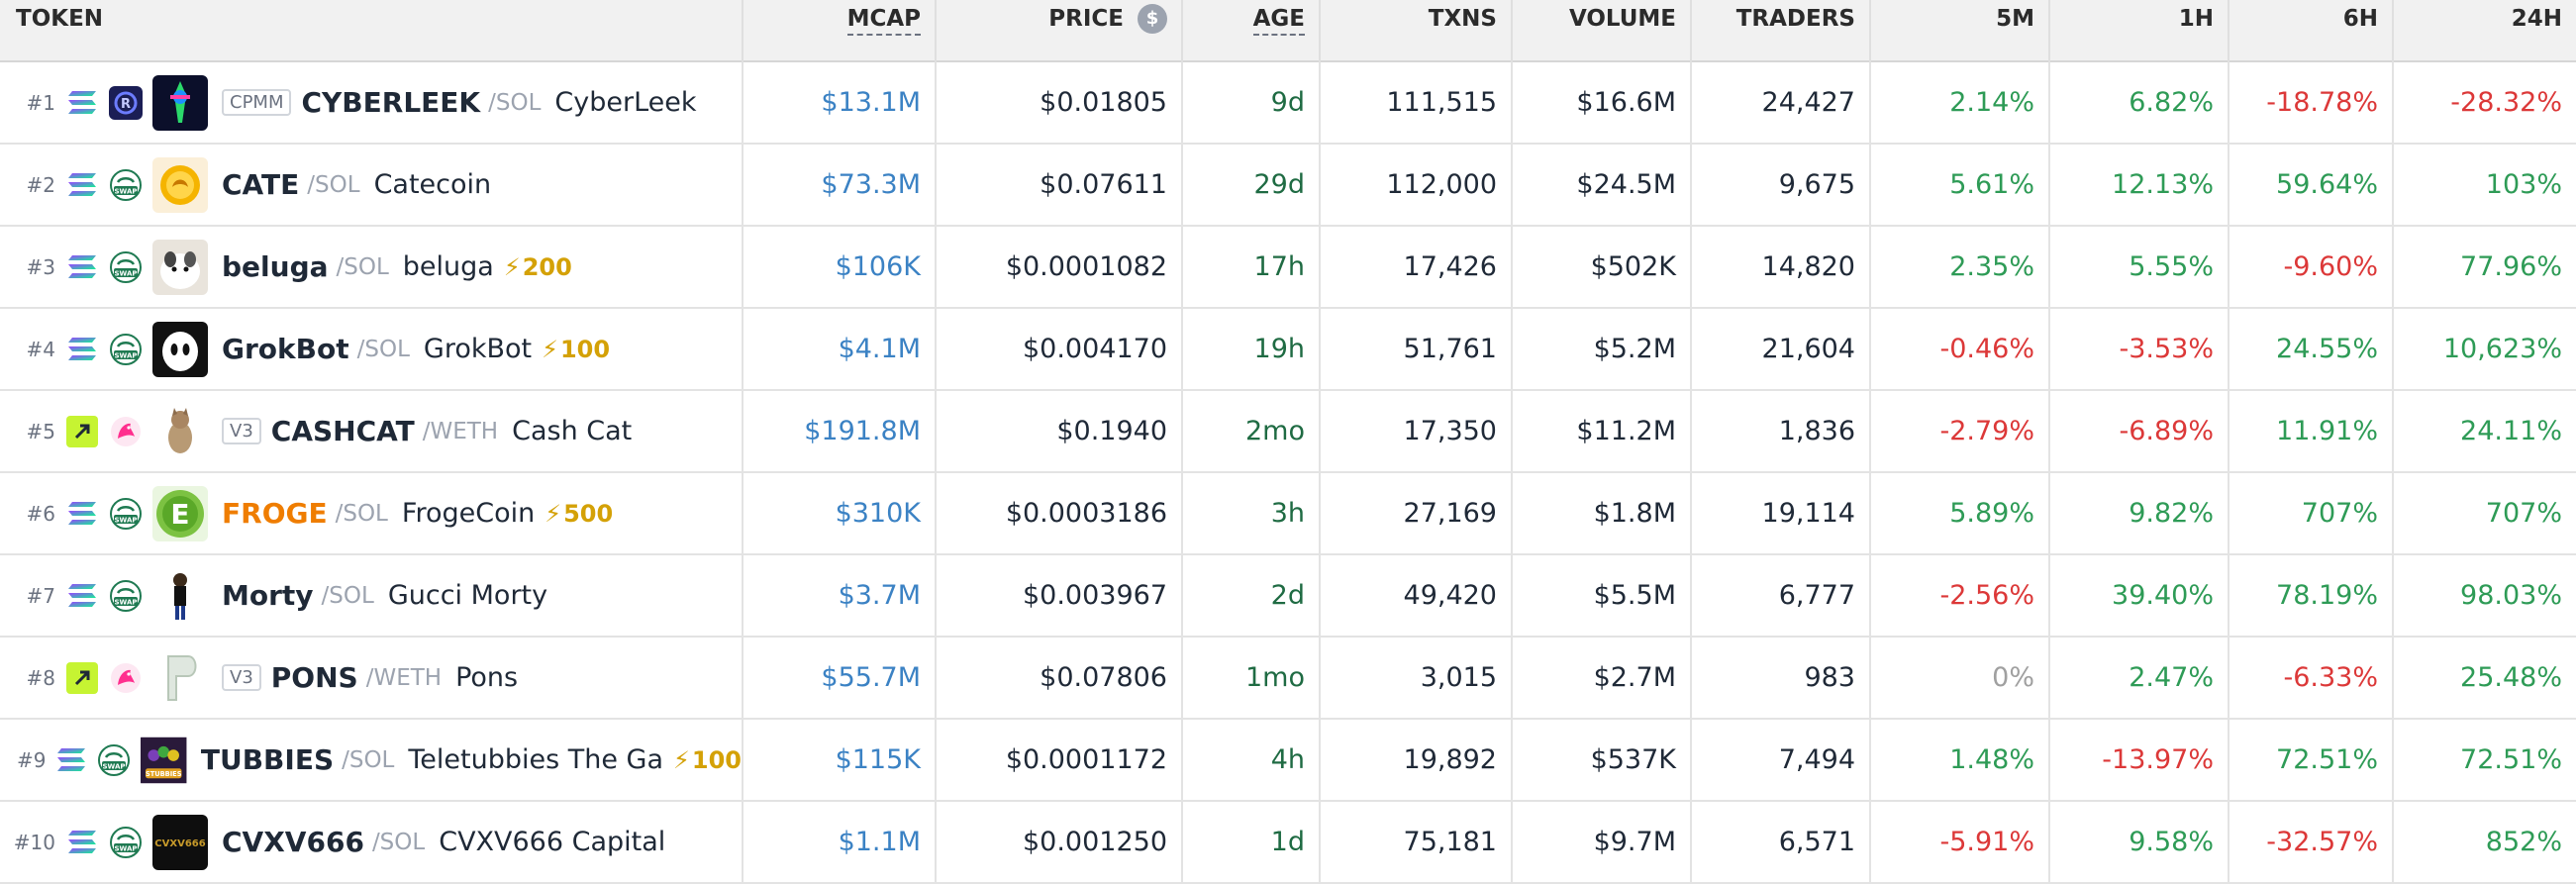 This screenshot has height=885, width=2576. I want to click on mcap-cell: $115K, so click(840, 760).